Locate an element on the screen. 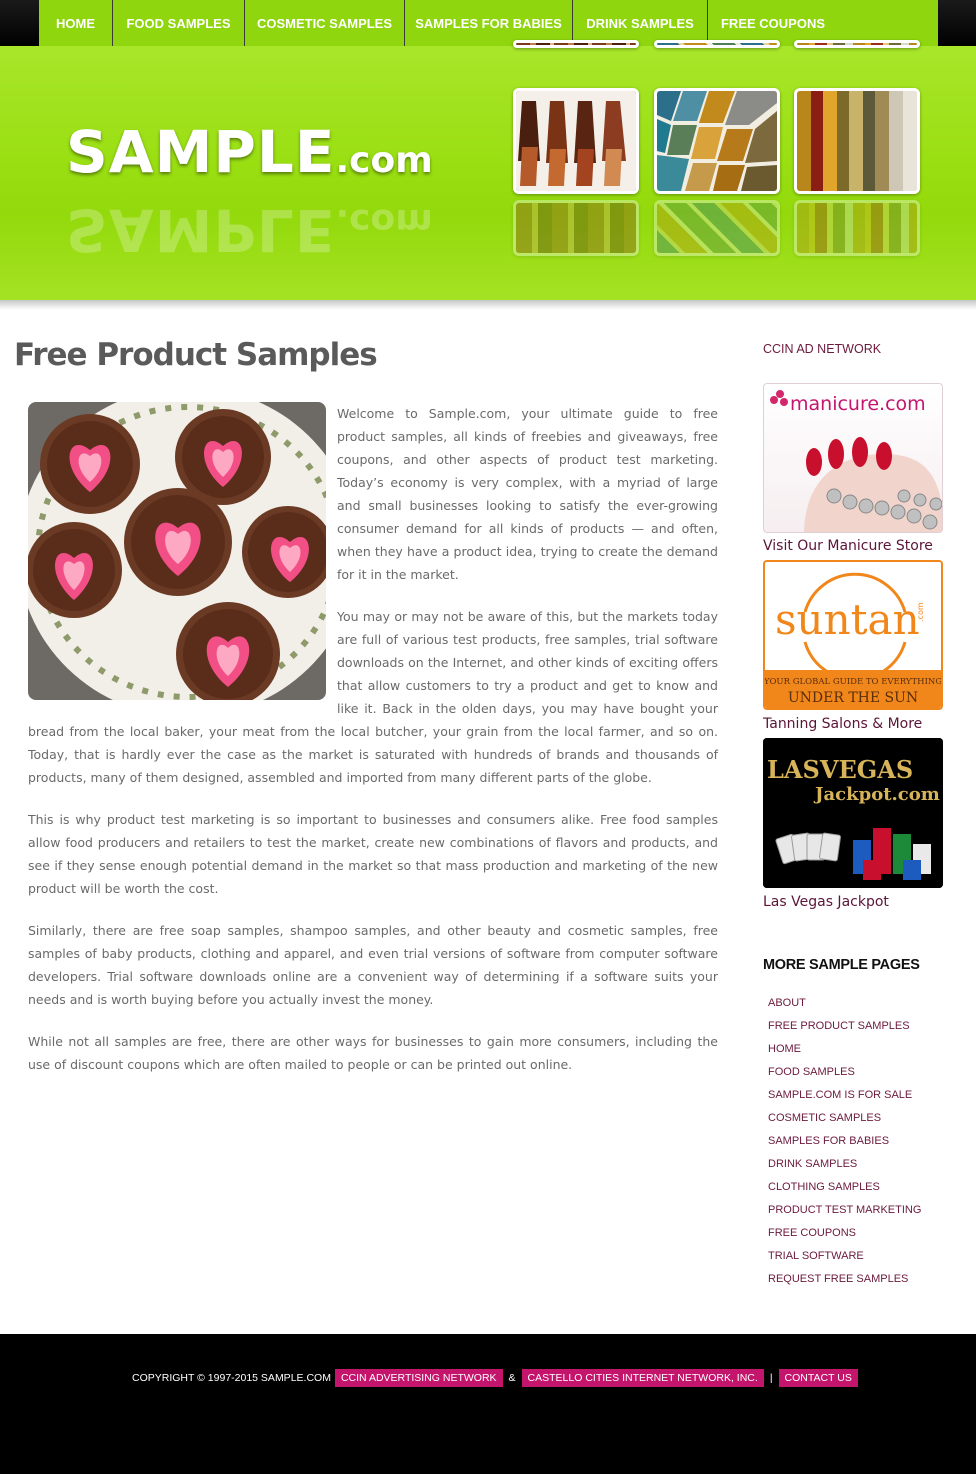 The image size is (976, 1474). nav-food-samples: FOOD SAMPLES is located at coordinates (179, 23).